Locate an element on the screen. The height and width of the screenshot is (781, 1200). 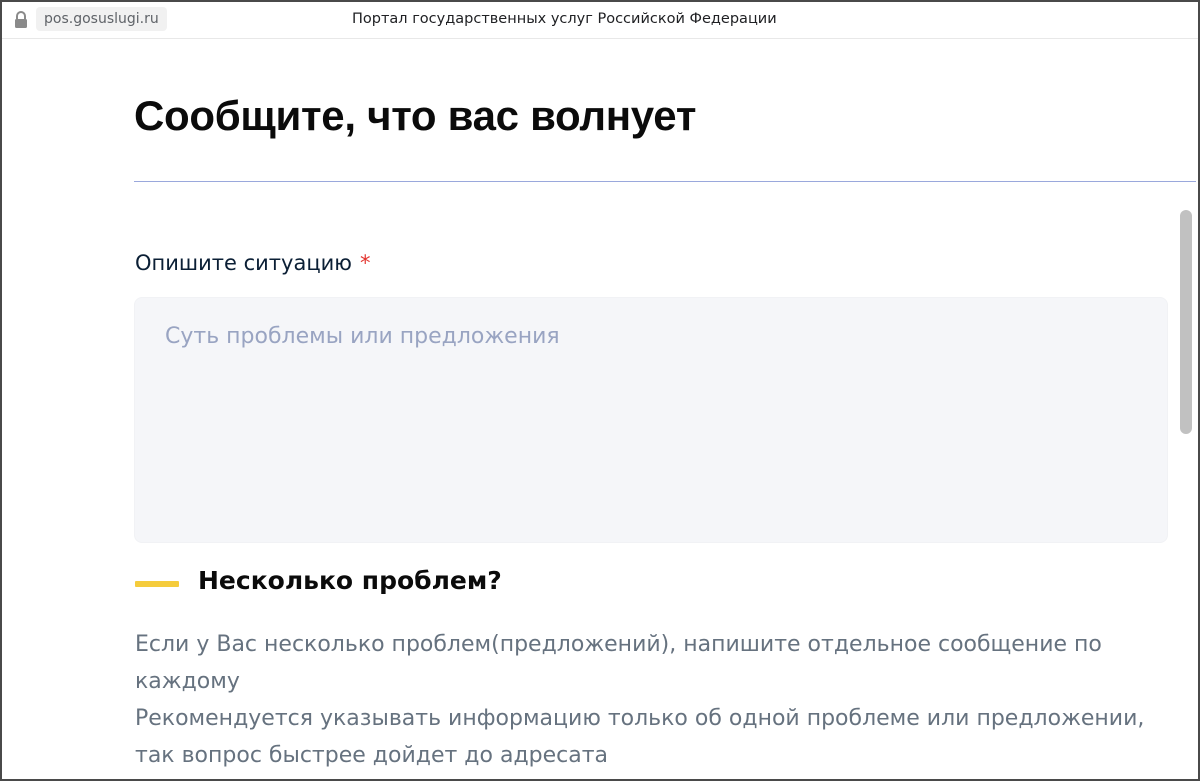
description-field-label: Опишите ситуацию * is located at coordinates (252, 263).